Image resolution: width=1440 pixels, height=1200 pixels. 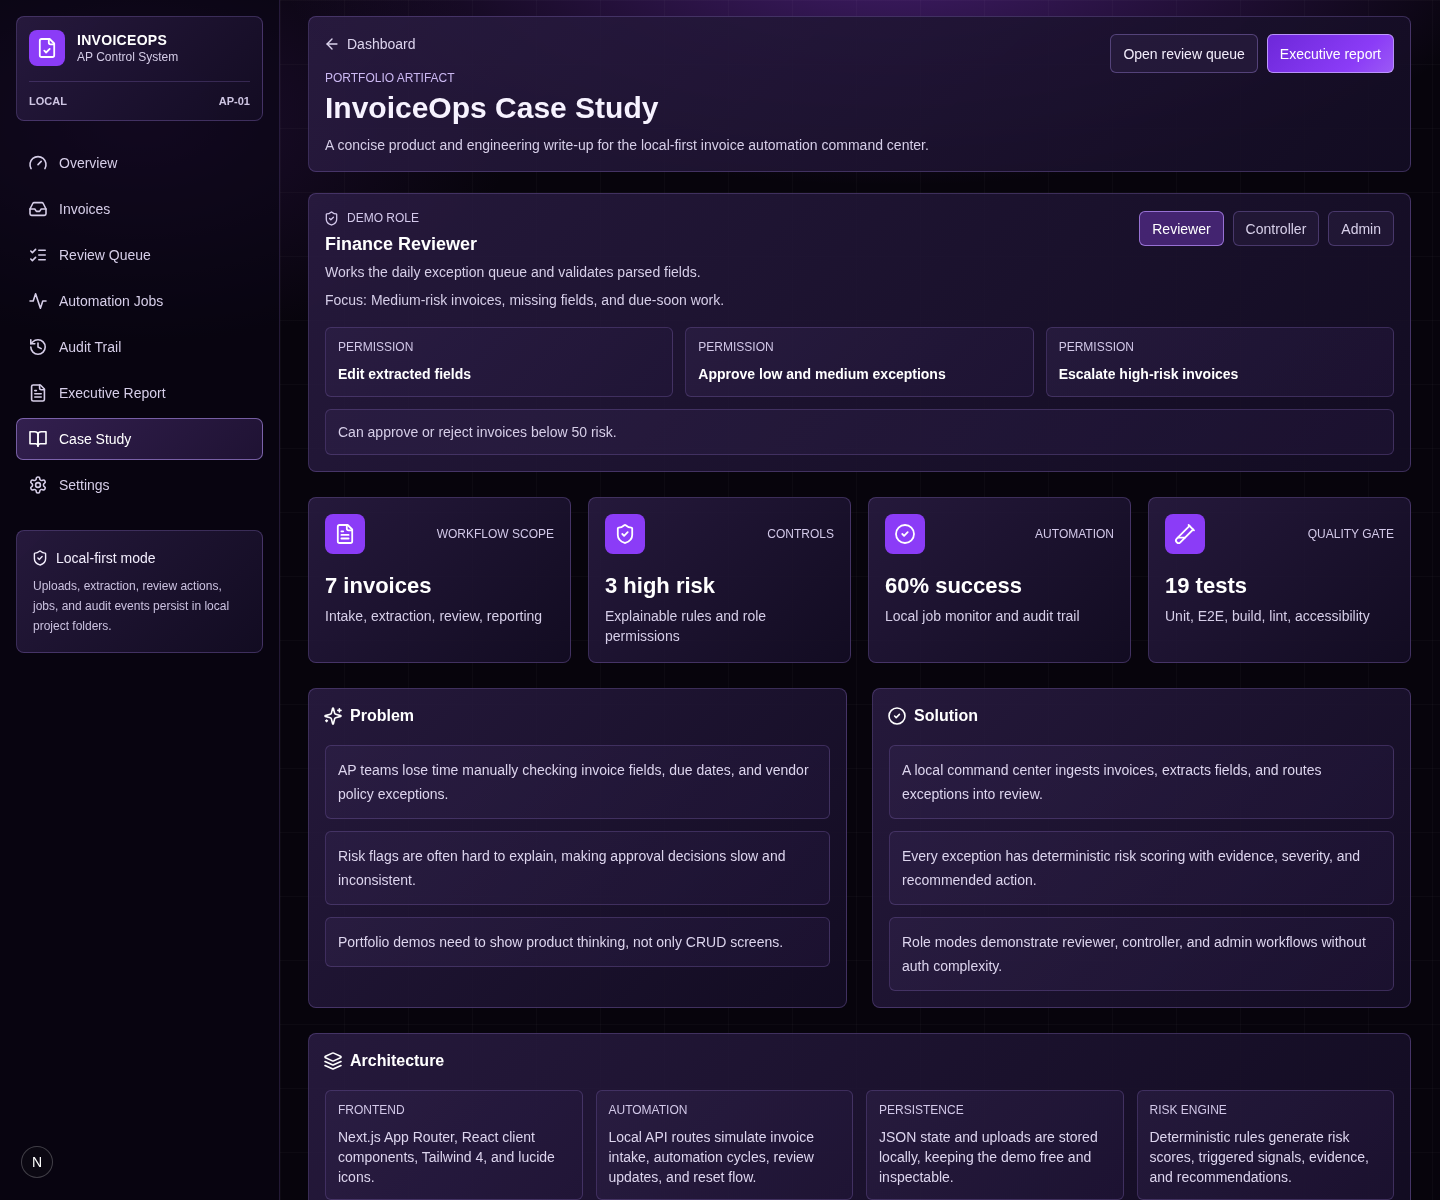 What do you see at coordinates (1141, 868) in the screenshot?
I see `solution-statement: Every exception has deterministic risk scoring with evidence, severity, and recommended action.` at bounding box center [1141, 868].